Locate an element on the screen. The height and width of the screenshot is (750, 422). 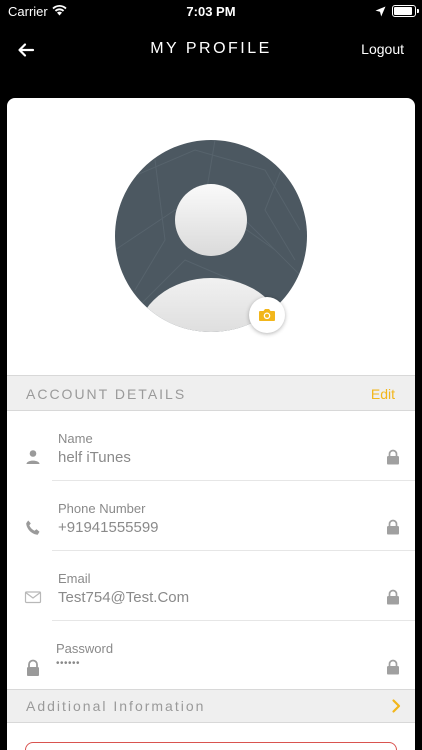
name-label: Name is located at coordinates (75, 438).